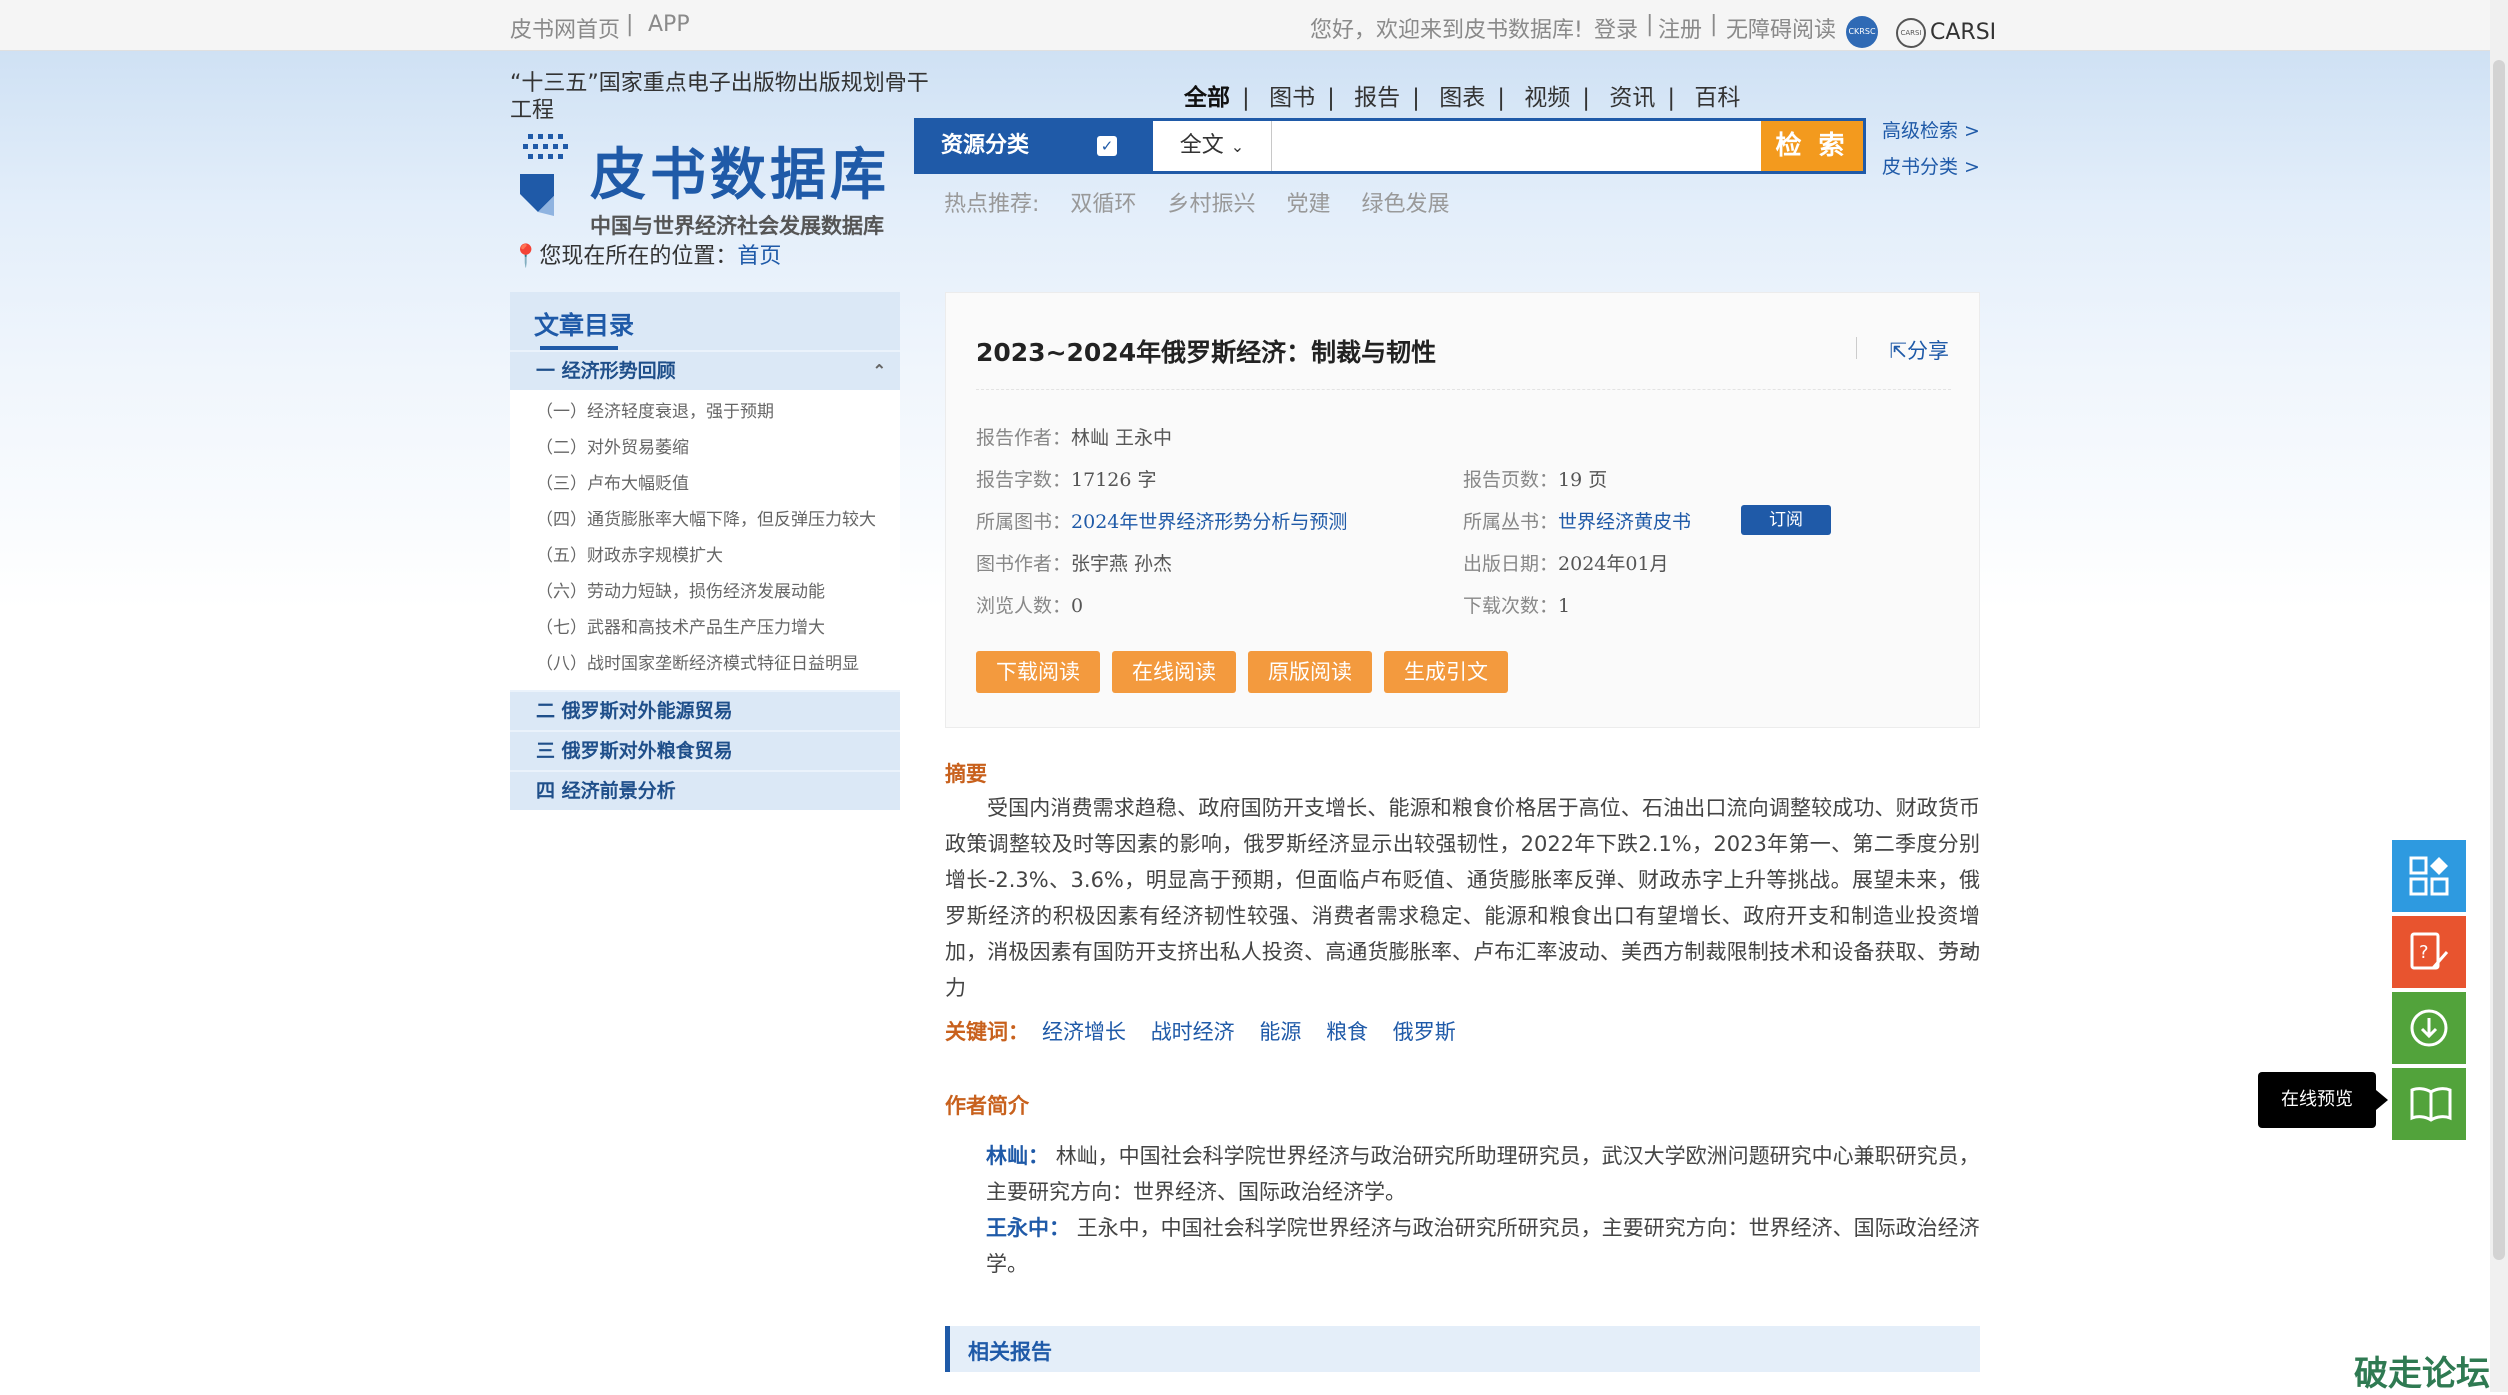 The height and width of the screenshot is (1395, 2508). I want to click on hot-item: 党建, so click(1308, 204).